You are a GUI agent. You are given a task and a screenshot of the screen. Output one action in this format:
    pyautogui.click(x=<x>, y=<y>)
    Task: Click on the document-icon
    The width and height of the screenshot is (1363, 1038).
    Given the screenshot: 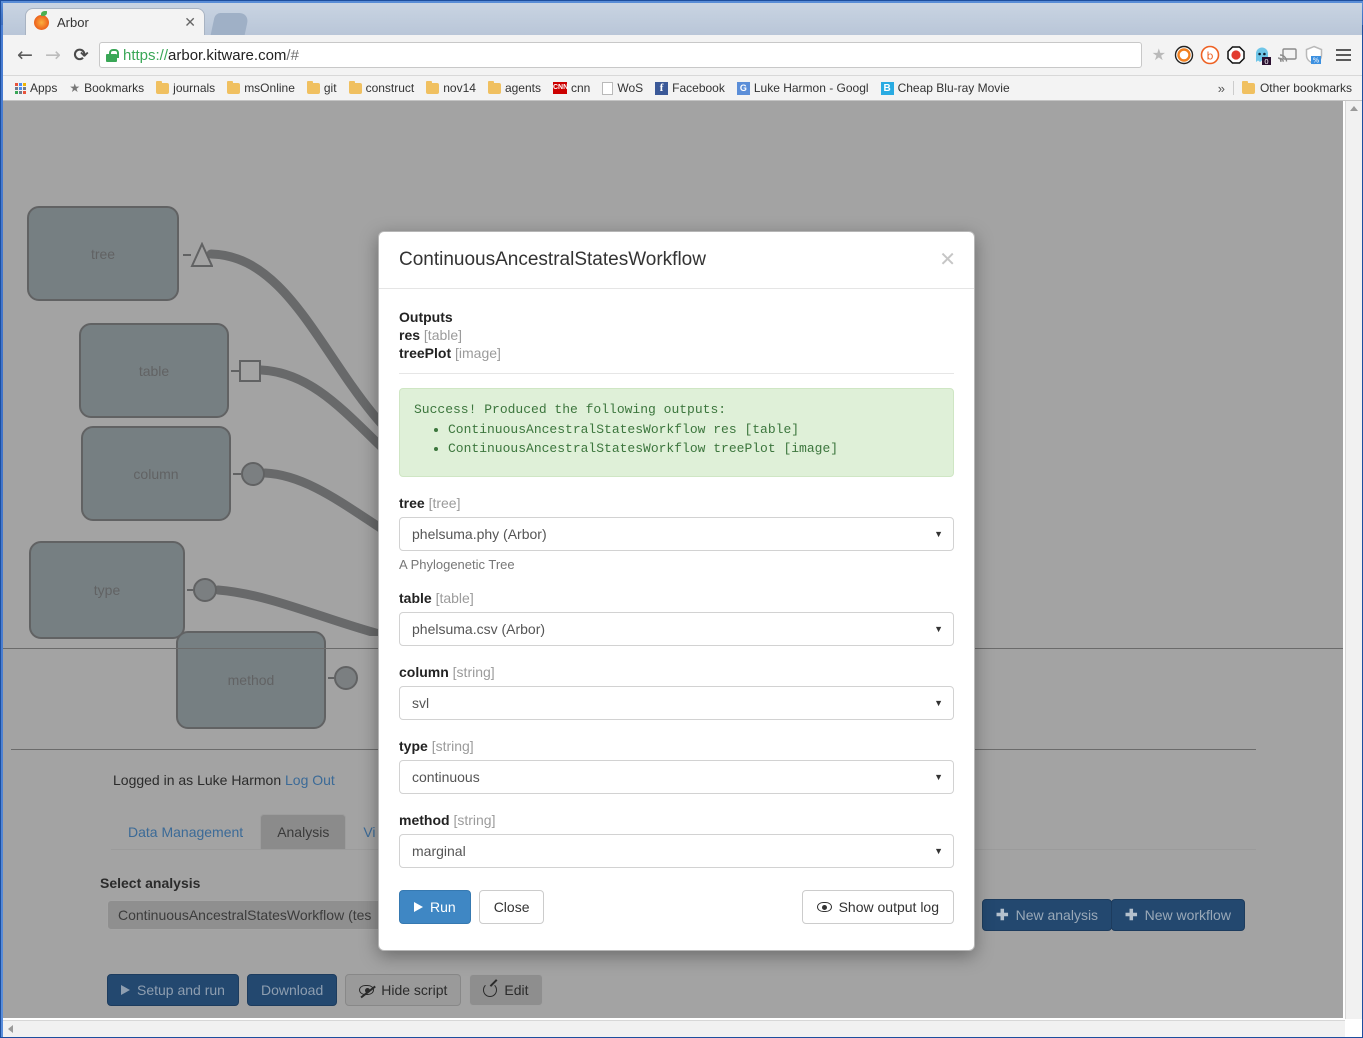 What is the action you would take?
    pyautogui.click(x=608, y=88)
    